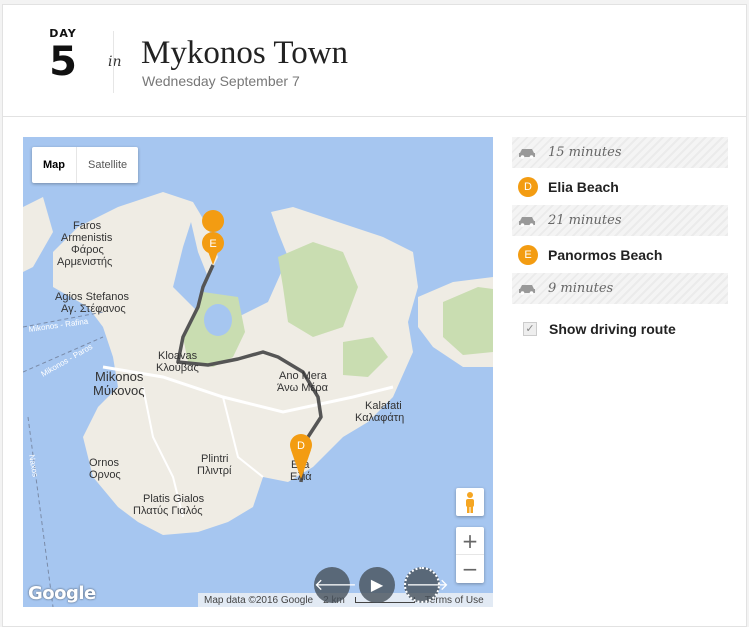  I want to click on stop-name: Elia Beach, so click(583, 186).